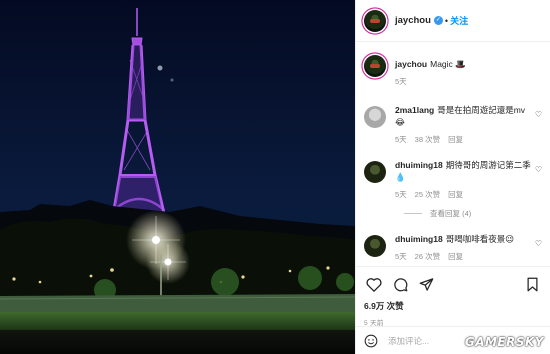 This screenshot has height=354, width=550. Describe the element at coordinates (532, 284) in the screenshot. I see `bookmark-icon` at that location.